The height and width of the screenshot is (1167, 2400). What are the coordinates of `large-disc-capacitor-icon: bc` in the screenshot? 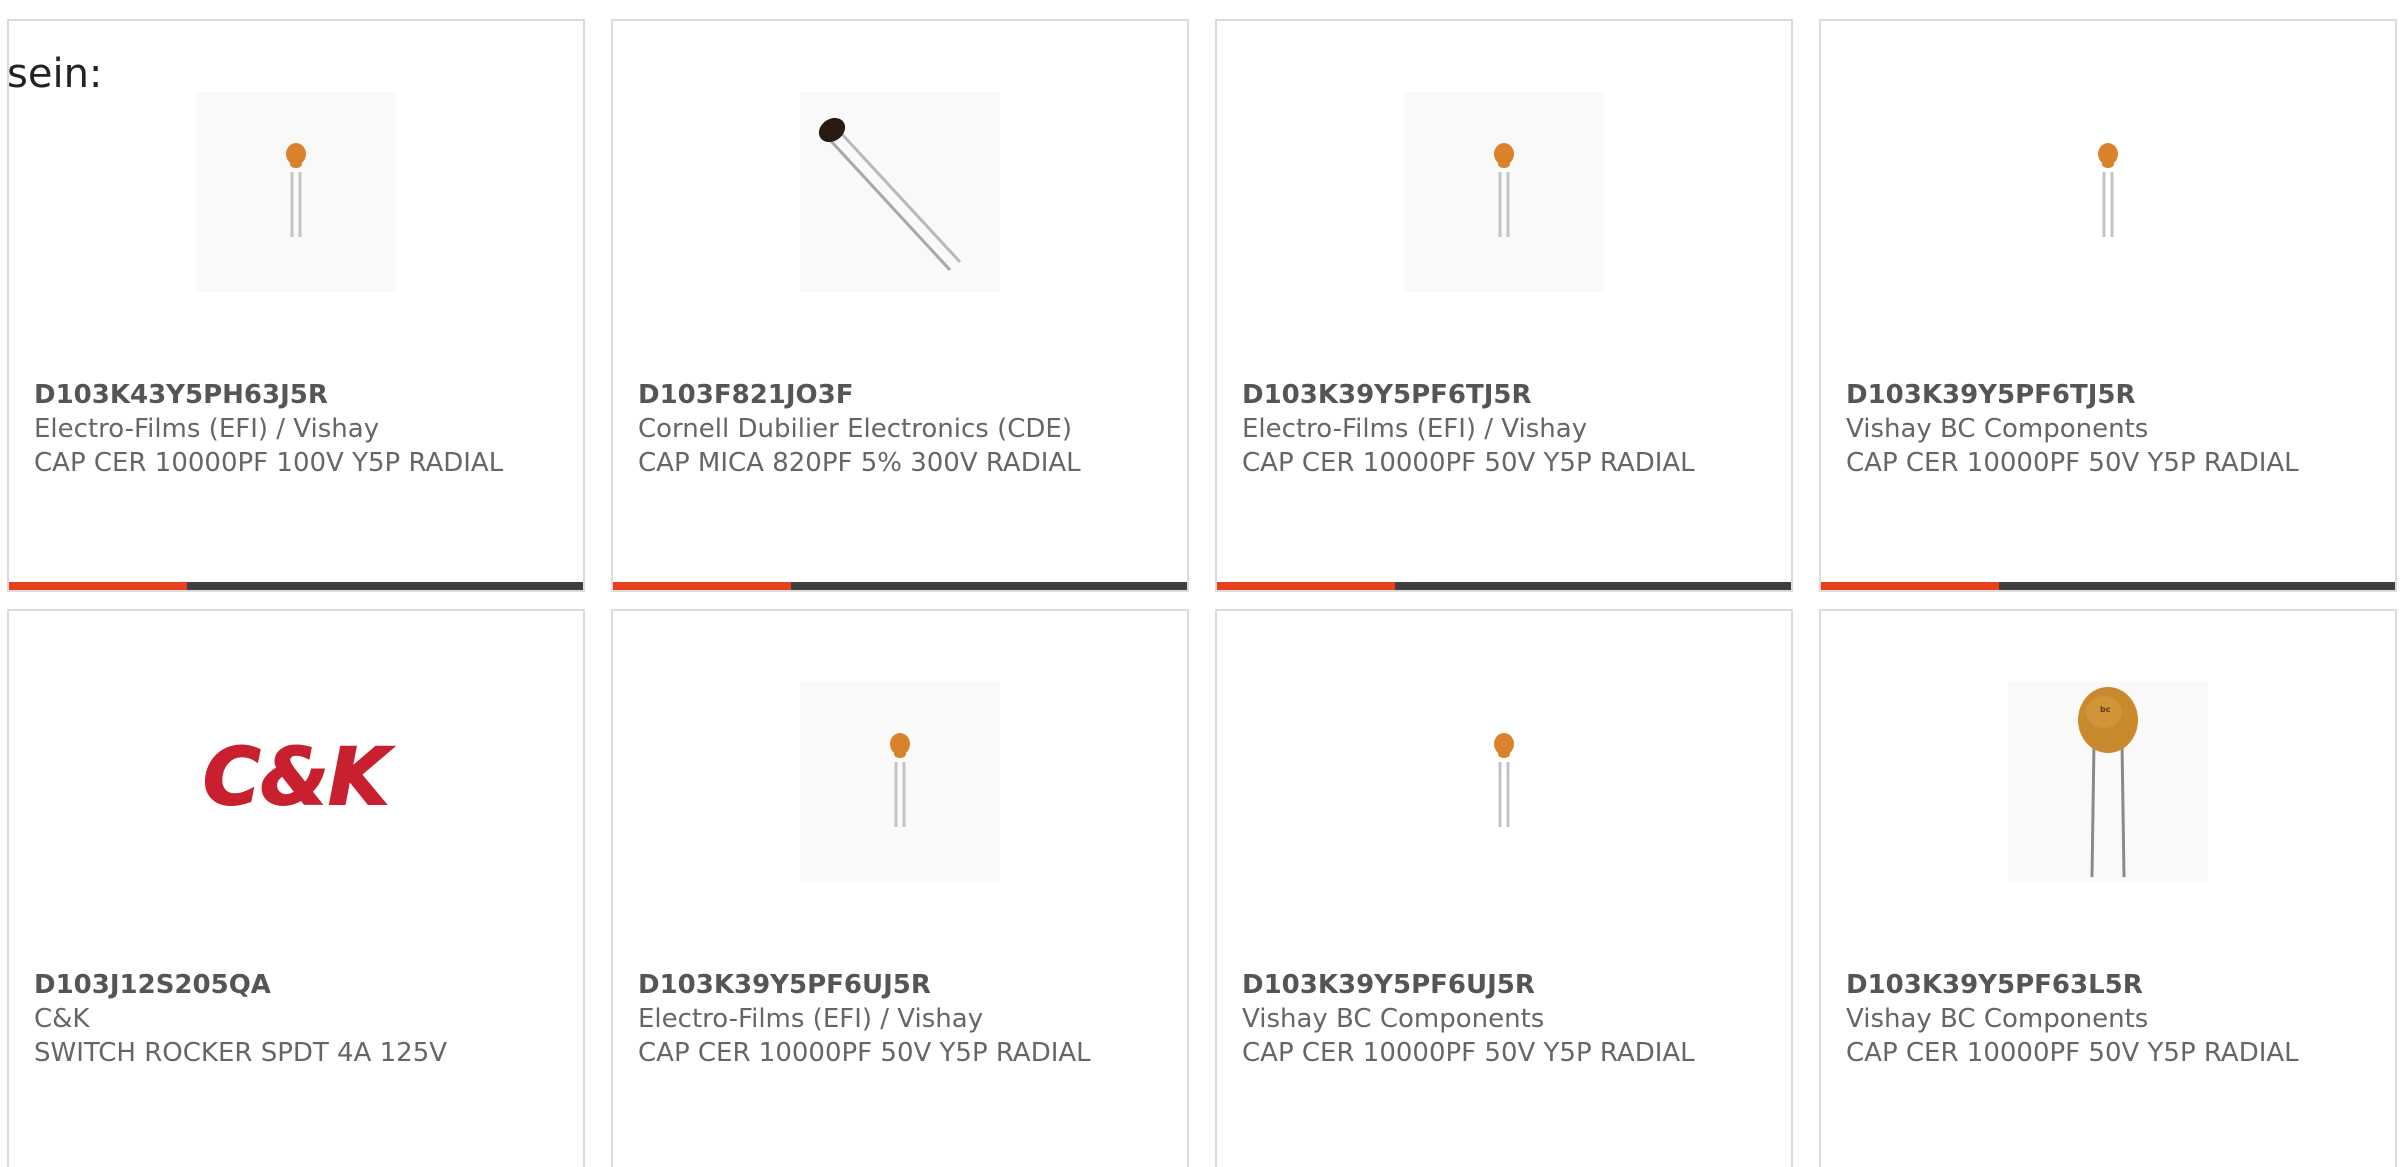 It's located at (2108, 782).